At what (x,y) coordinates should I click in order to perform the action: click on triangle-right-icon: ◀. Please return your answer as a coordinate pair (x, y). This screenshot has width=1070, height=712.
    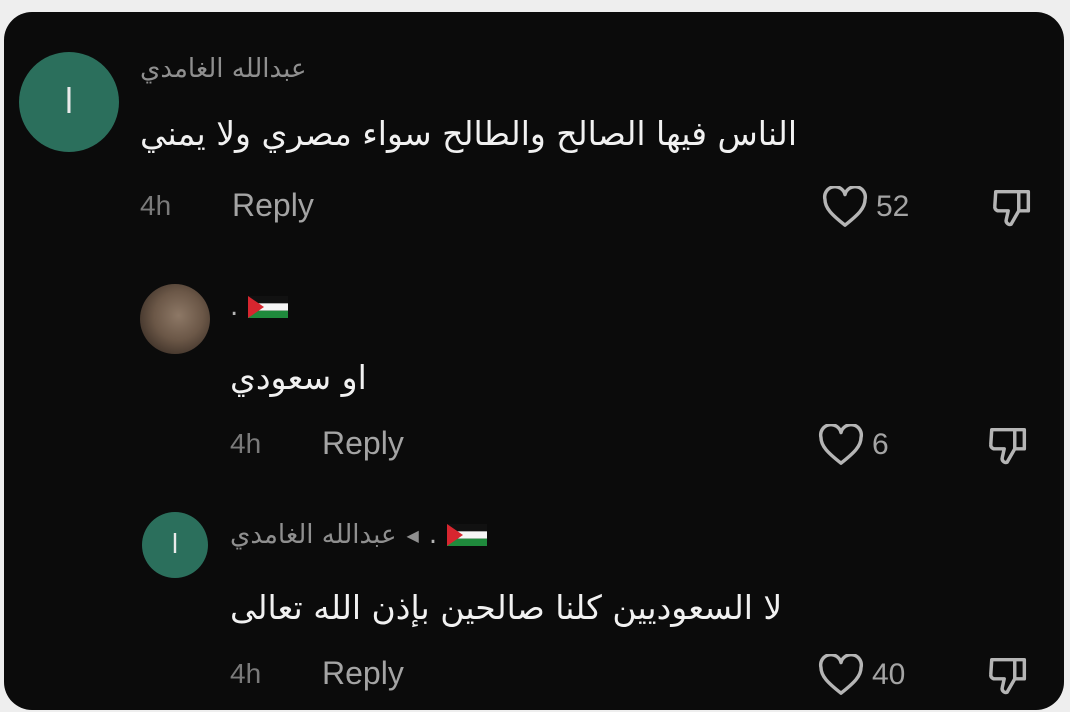
    Looking at the image, I should click on (412, 535).